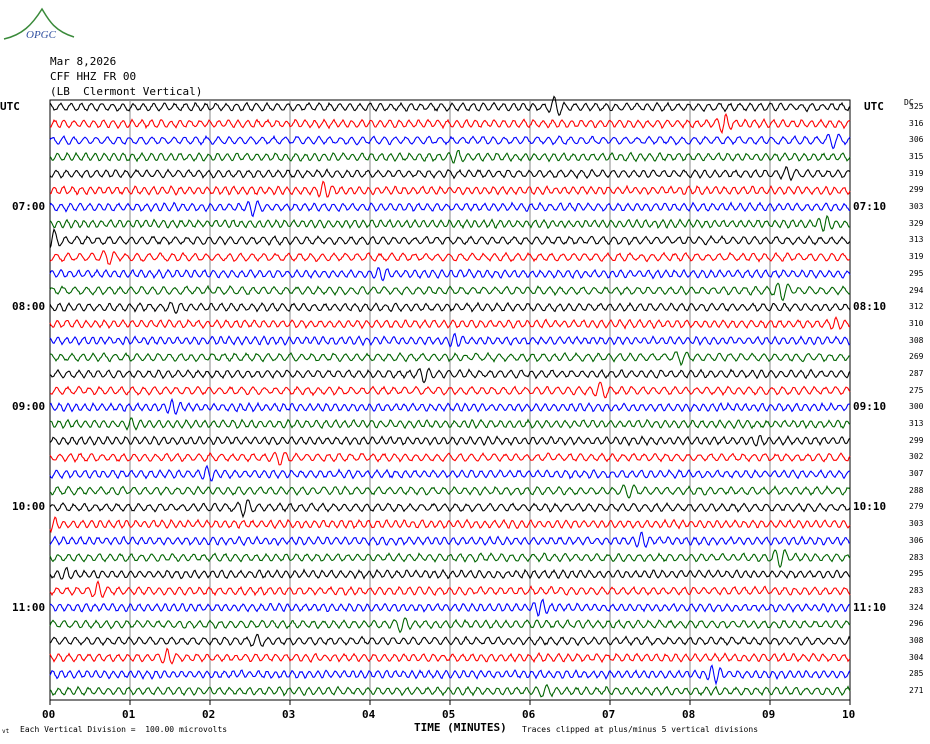 This screenshot has width=930, height=744. What do you see at coordinates (29, 607) in the screenshot?
I see `left-hour-label: 11:00` at bounding box center [29, 607].